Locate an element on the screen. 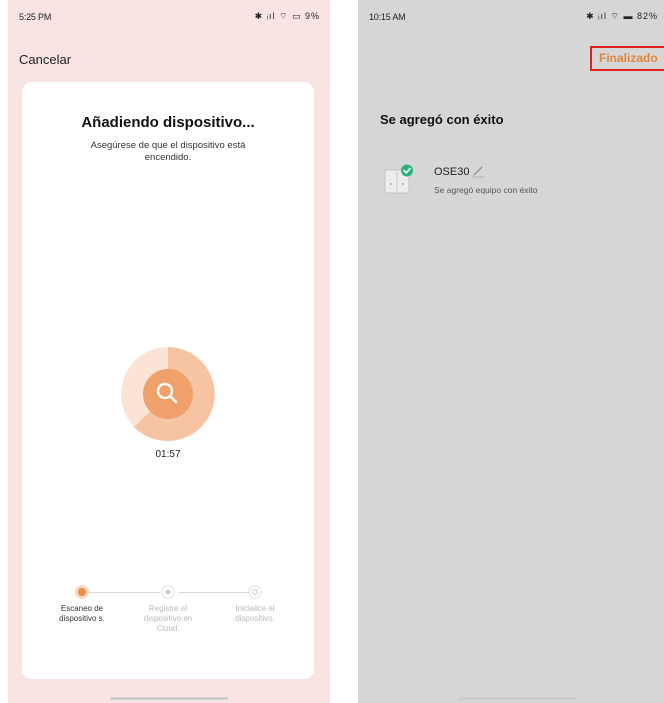  device-name: OSE30 is located at coordinates (452, 172).